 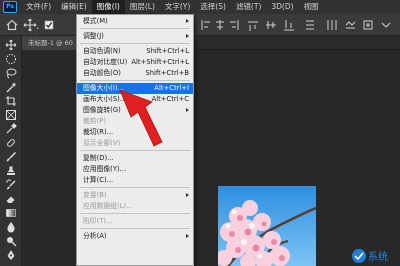 I want to click on document-tab: 未标题-1 @ 60, so click(x=50, y=43).